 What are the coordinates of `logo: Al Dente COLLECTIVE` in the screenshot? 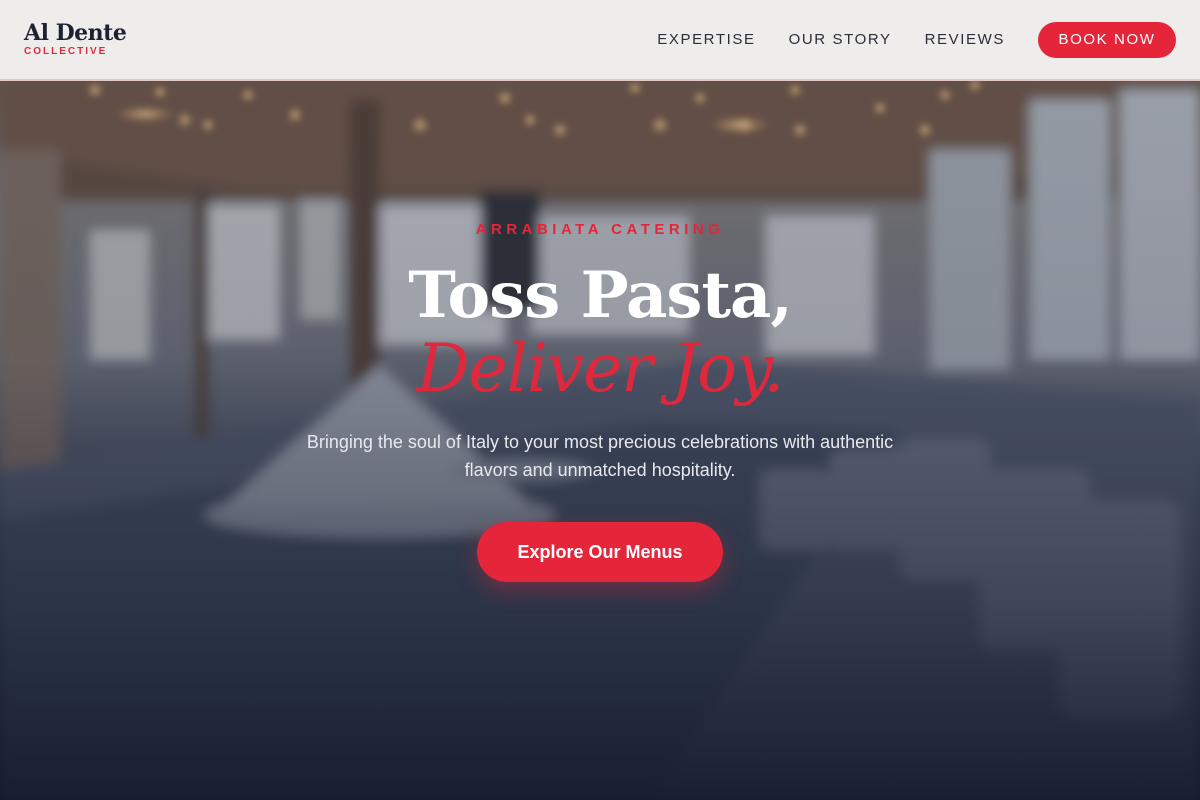 It's located at (75, 38).